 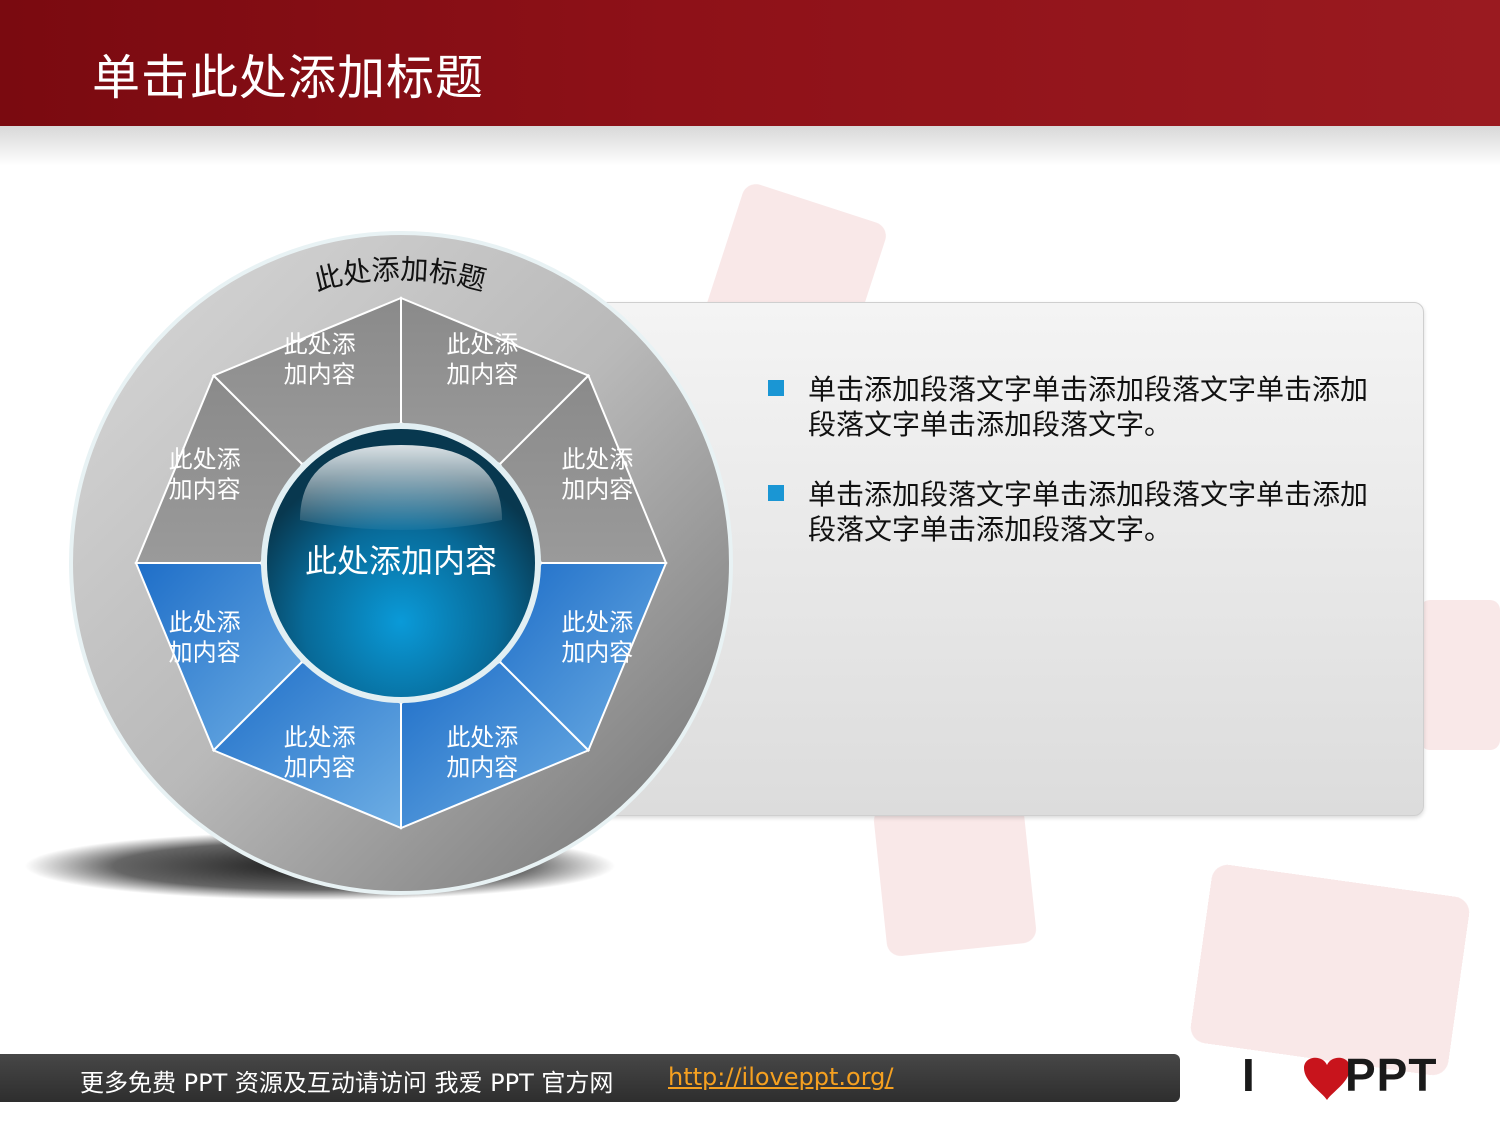 I want to click on footer-text: 更多免费 PPT 资源及互动请访问 我爱 PPT 官方网, so click(x=347, y=1083).